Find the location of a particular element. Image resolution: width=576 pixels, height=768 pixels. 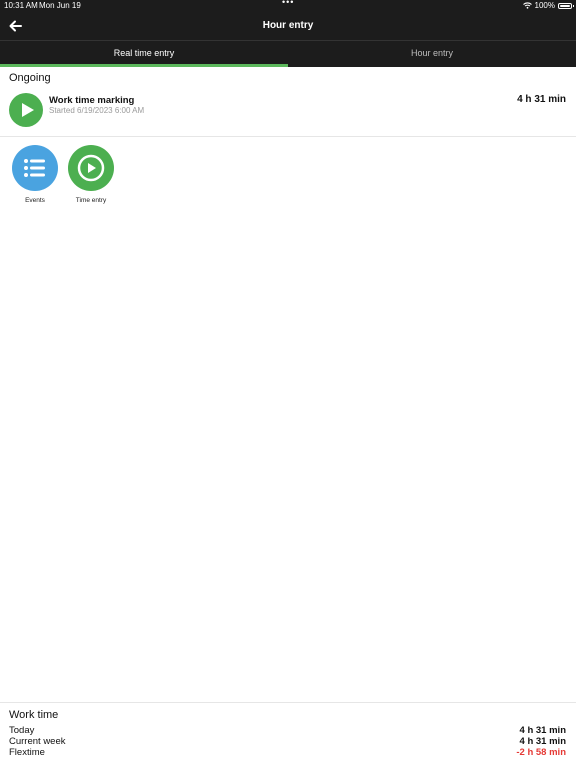

tab-bar: Real time entry Hour entry is located at coordinates (288, 53).